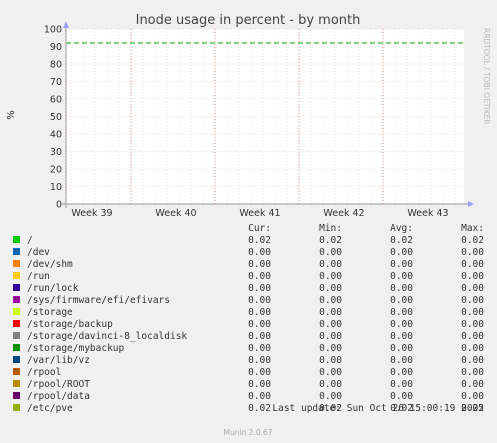 The width and height of the screenshot is (497, 443). What do you see at coordinates (50, 312) in the screenshot?
I see `legend-name: /storage` at bounding box center [50, 312].